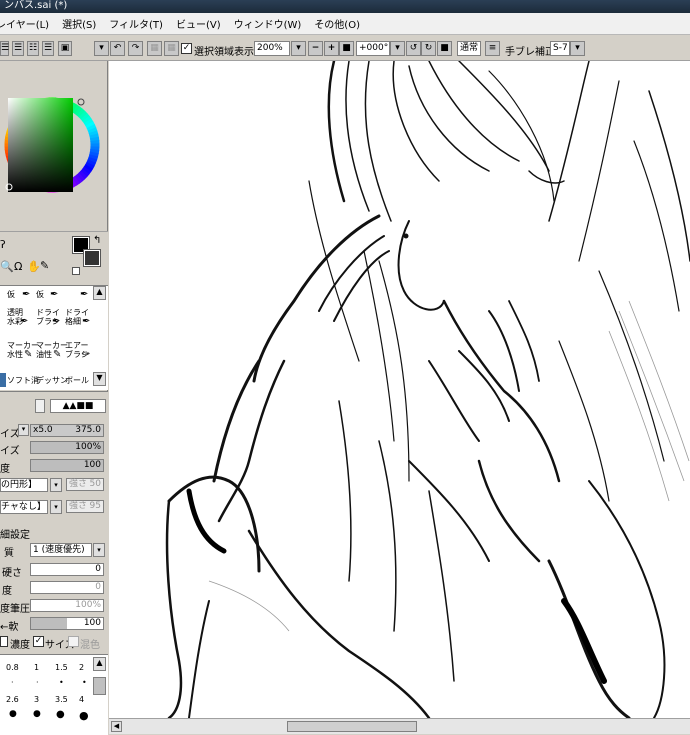 The height and width of the screenshot is (735, 690). I want to click on texture-strength-slider: 強さ 95, so click(85, 506).